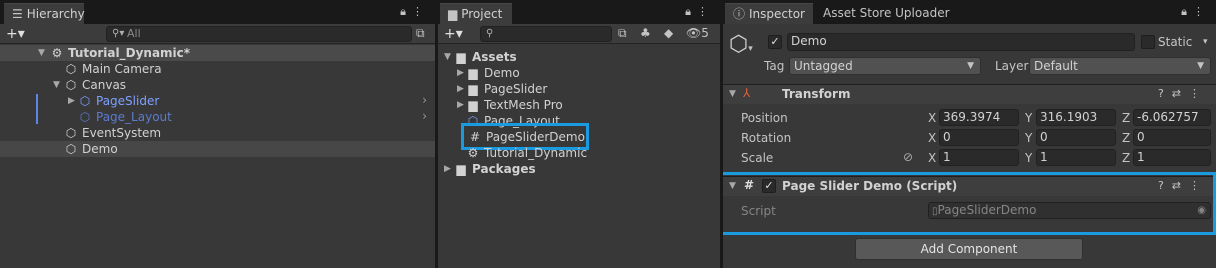 The image size is (1216, 268). Describe the element at coordinates (979, 157) in the screenshot. I see `scale-x-field: 1` at that location.